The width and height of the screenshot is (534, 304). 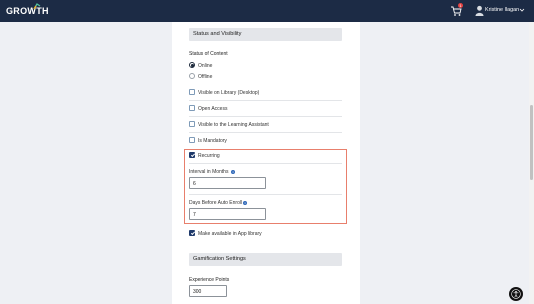 I want to click on days-before-enroll-value: 7, so click(x=194, y=215).